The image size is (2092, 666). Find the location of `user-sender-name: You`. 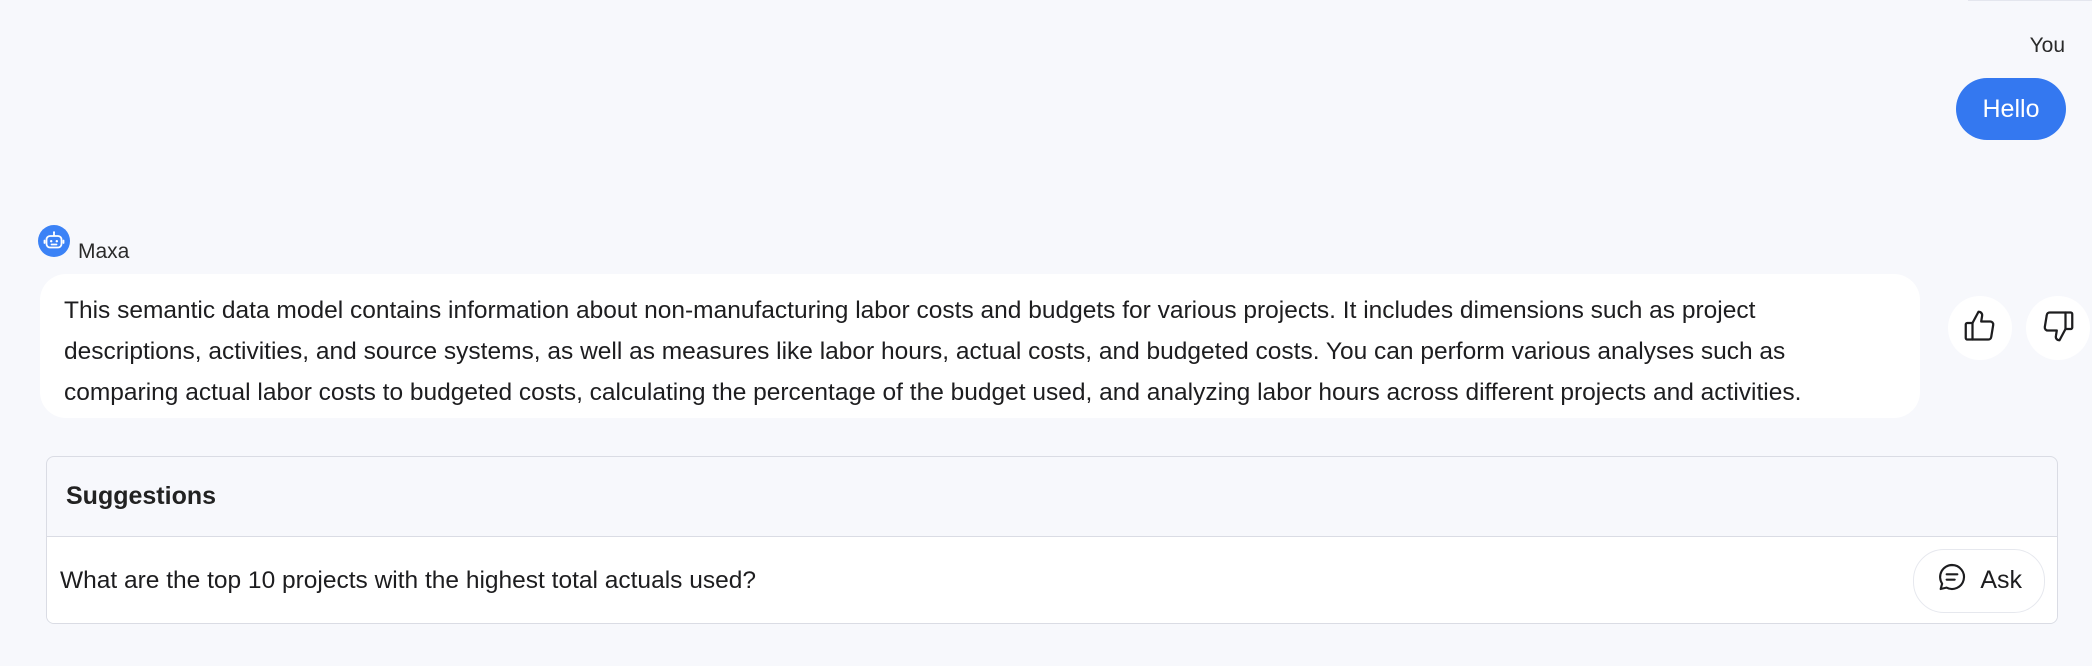

user-sender-name: You is located at coordinates (2047, 45).